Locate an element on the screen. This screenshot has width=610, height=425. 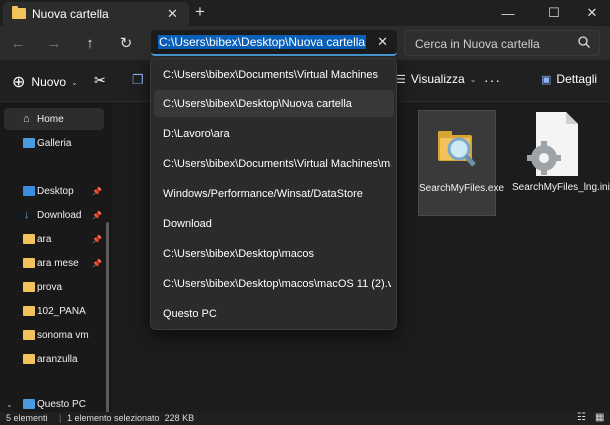
address-path: C:\Users\bibex\Desktop\Nuova cartella is located at coordinates (262, 42).